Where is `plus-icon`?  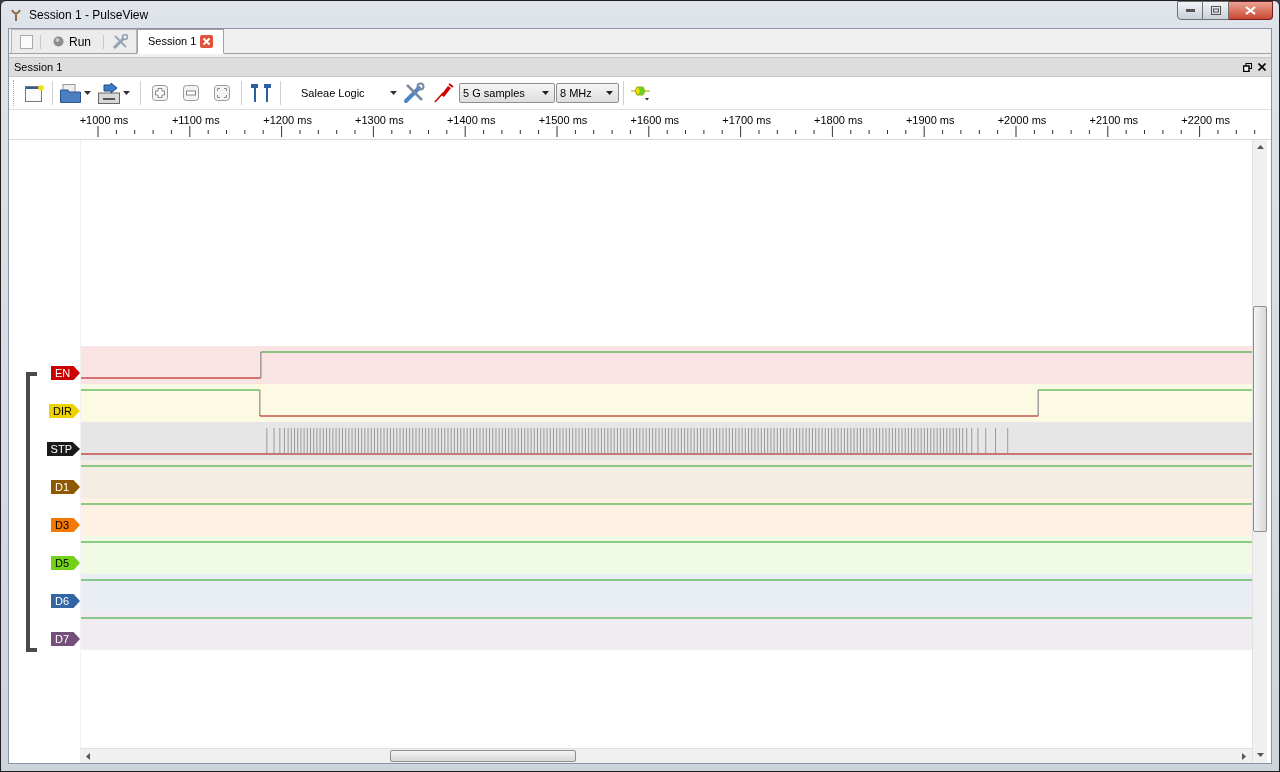
plus-icon is located at coordinates (160, 93).